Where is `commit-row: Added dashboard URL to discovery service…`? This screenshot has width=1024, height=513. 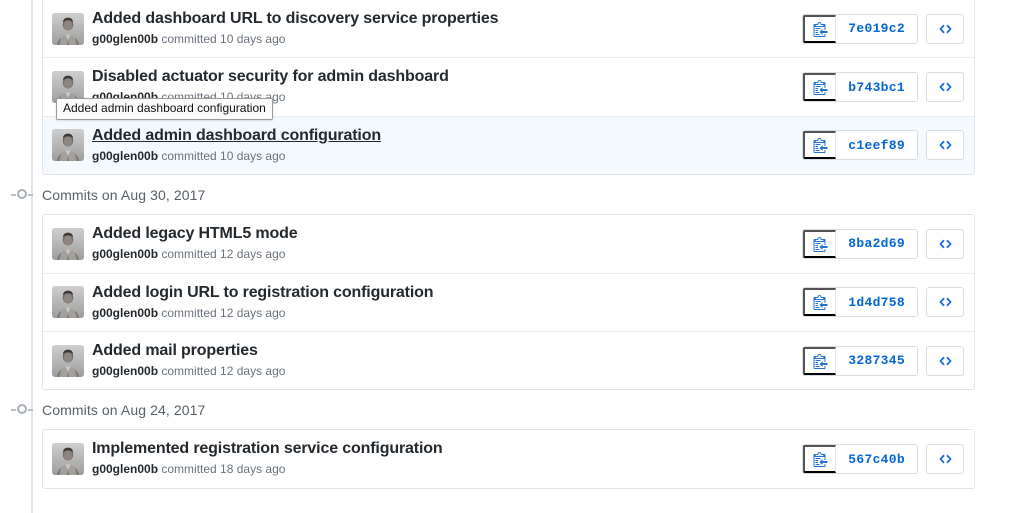
commit-row: Added dashboard URL to discovery service… is located at coordinates (508, 29).